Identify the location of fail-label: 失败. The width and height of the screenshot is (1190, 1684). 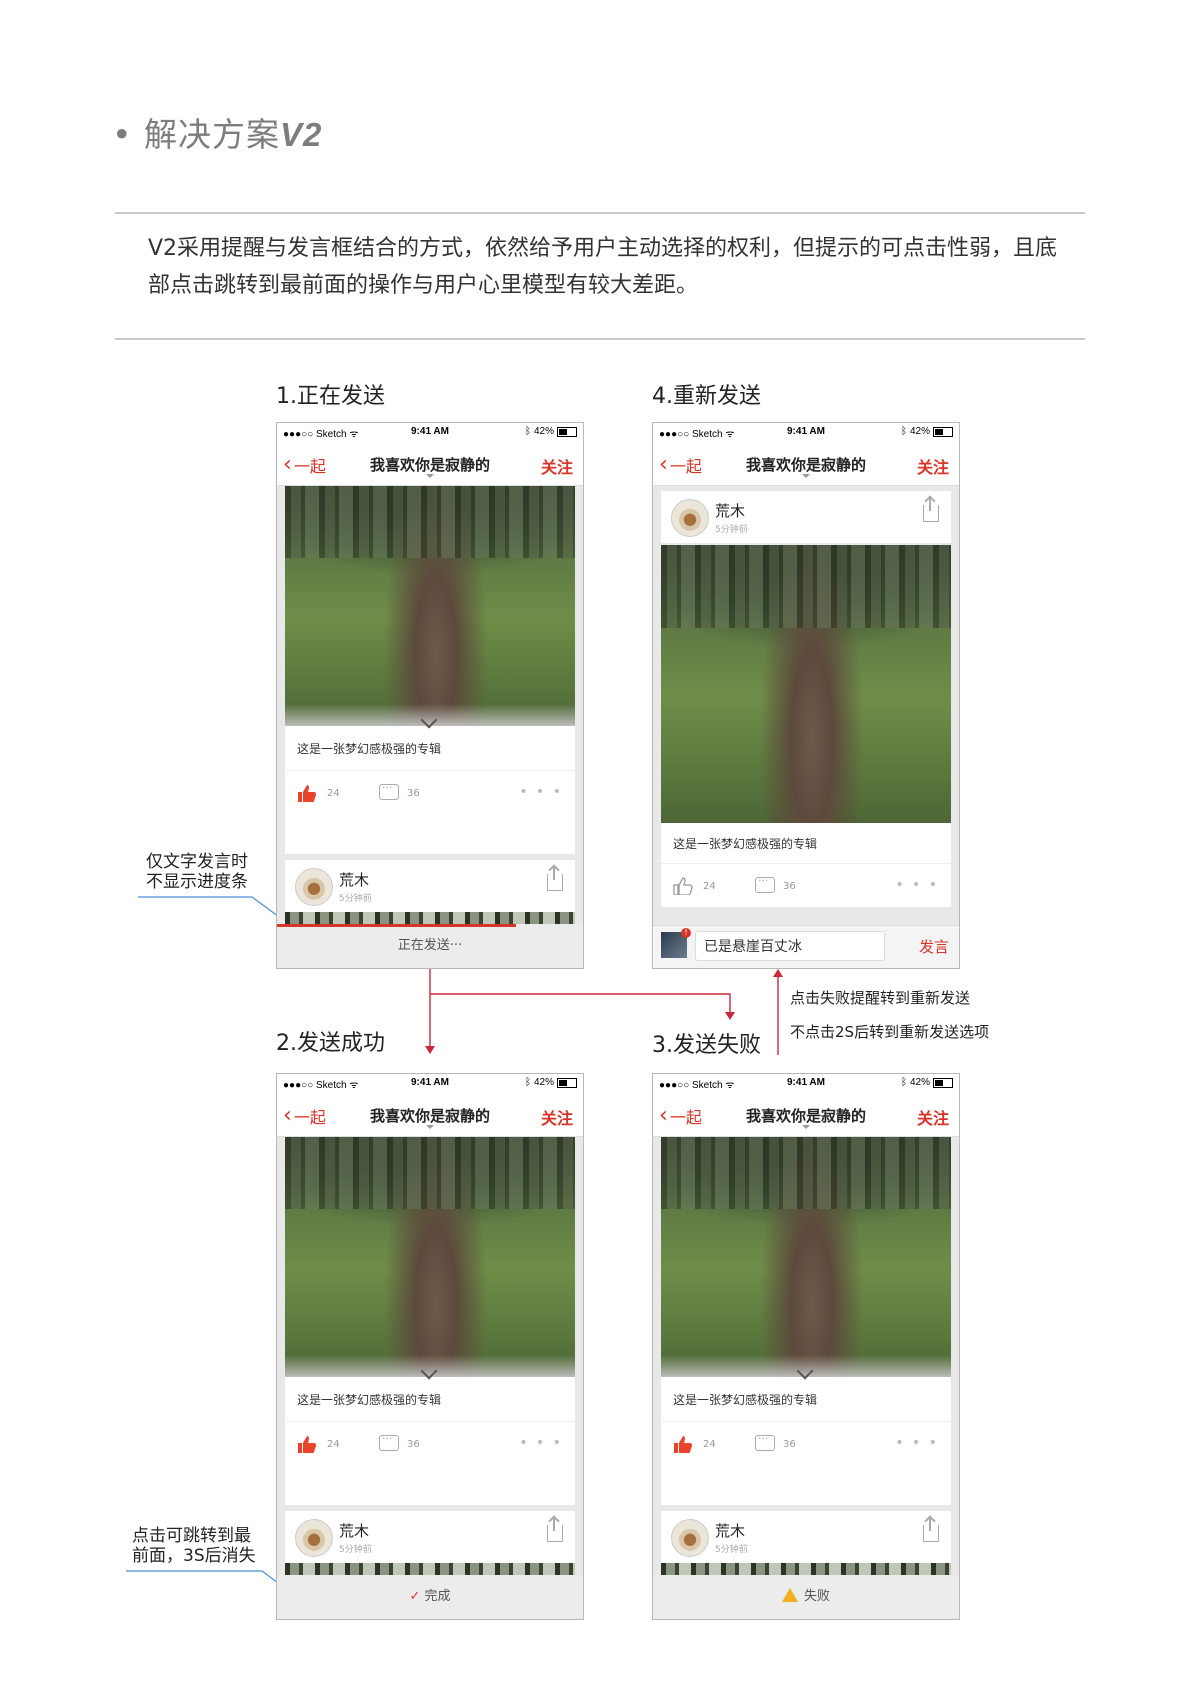
(816, 1596).